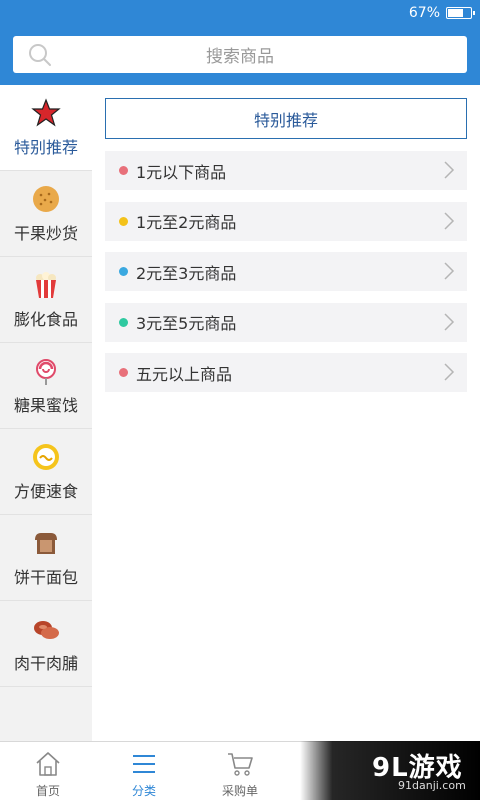 The height and width of the screenshot is (800, 480). Describe the element at coordinates (186, 323) in the screenshot. I see `list-item-label: 3元至5元商品` at that location.